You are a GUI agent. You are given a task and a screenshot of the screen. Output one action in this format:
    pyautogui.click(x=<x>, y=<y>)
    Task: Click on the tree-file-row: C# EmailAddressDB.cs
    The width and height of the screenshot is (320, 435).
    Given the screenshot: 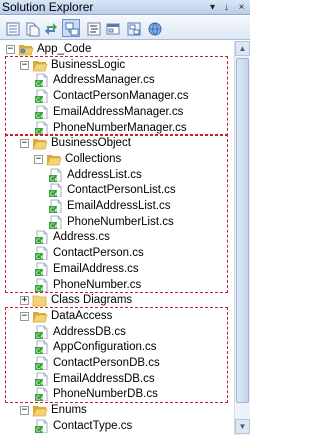 What is the action you would take?
    pyautogui.click(x=116, y=379)
    